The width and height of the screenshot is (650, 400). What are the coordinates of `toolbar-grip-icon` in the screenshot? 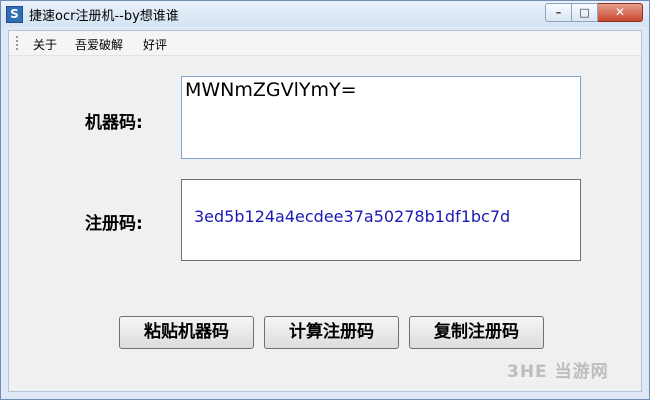 It's located at (18, 43).